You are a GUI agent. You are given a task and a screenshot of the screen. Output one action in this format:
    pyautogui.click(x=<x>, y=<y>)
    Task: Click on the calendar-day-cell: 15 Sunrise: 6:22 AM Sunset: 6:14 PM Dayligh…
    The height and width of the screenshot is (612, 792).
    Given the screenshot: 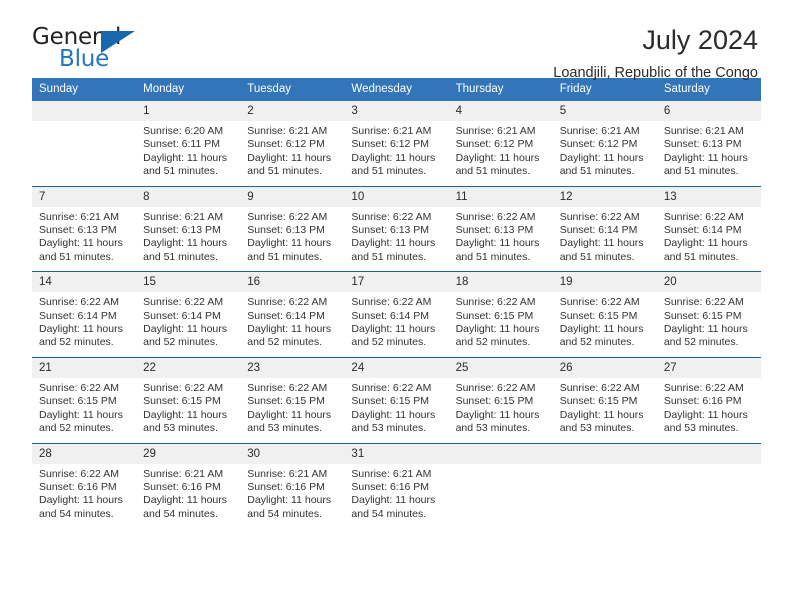 What is the action you would take?
    pyautogui.click(x=188, y=314)
    